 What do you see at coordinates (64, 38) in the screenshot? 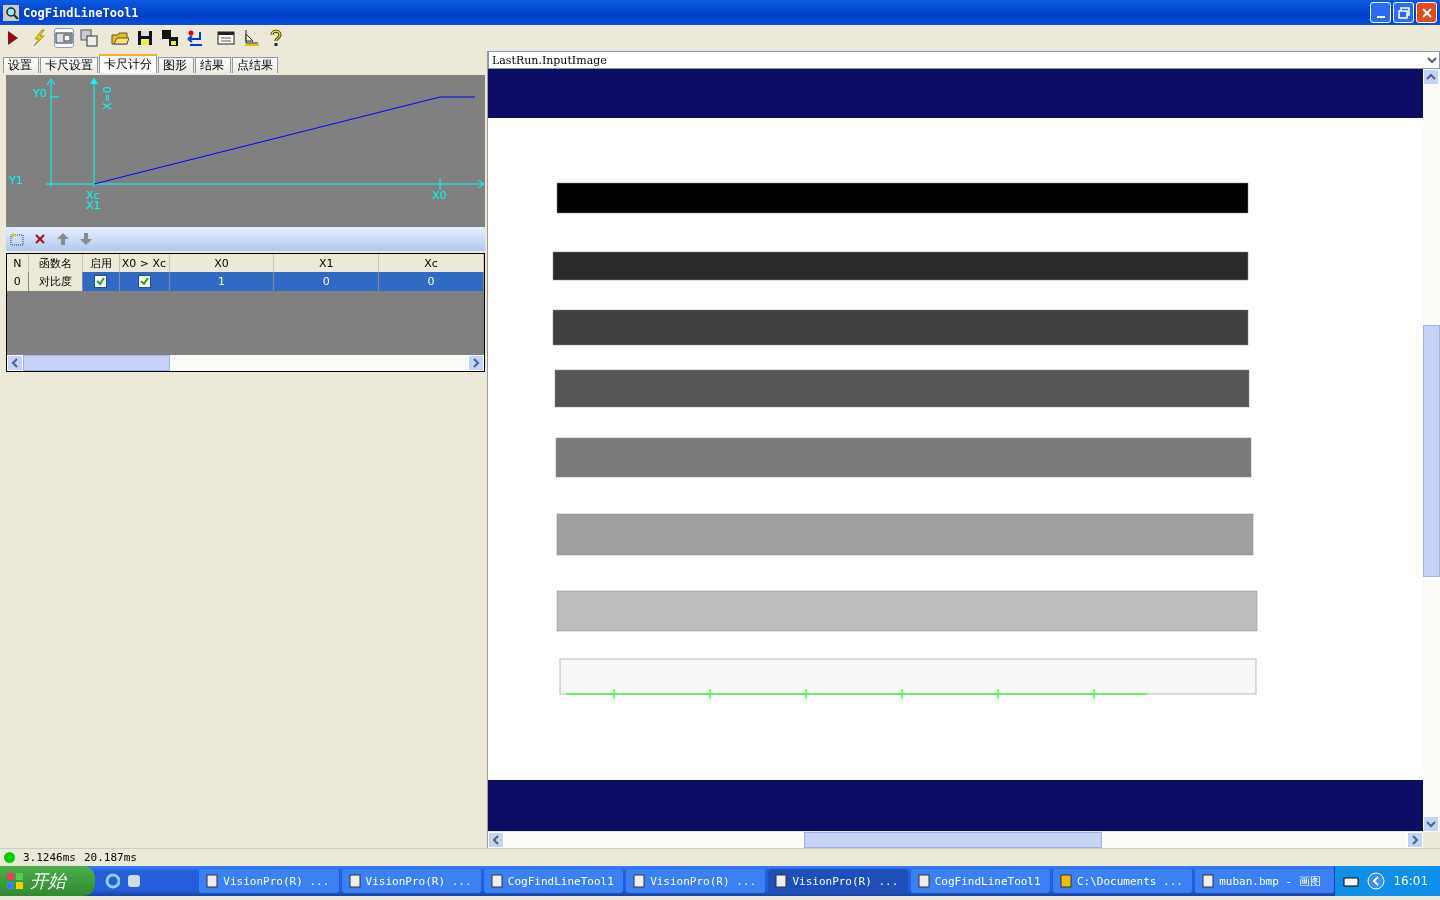
I see `window-icon` at bounding box center [64, 38].